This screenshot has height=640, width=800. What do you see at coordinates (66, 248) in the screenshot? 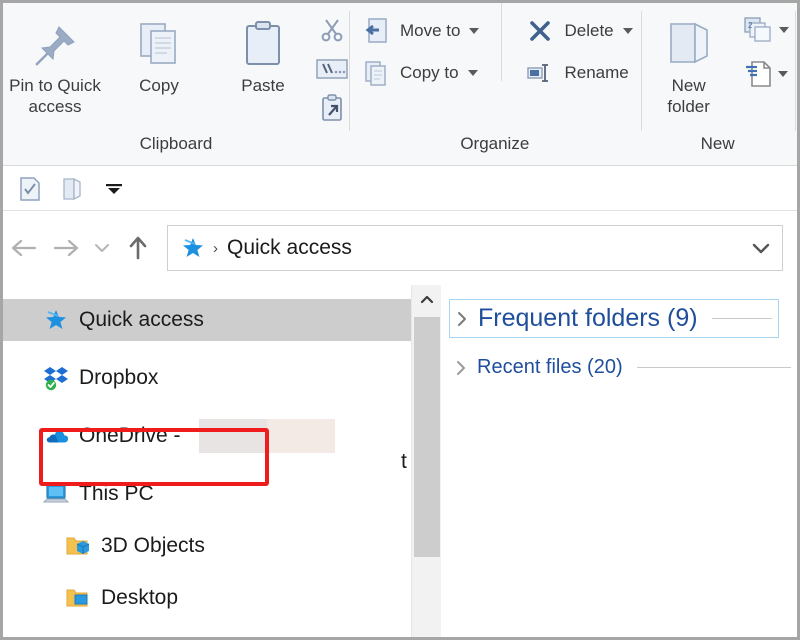
I see `forward-button` at bounding box center [66, 248].